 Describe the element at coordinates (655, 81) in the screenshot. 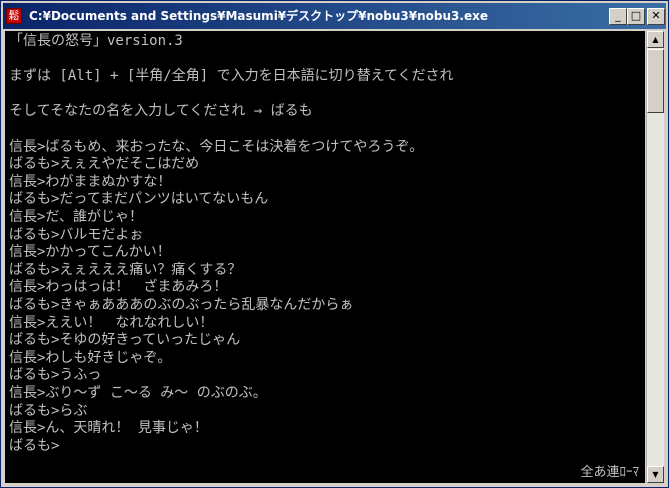

I see `scroll-thumb` at that location.